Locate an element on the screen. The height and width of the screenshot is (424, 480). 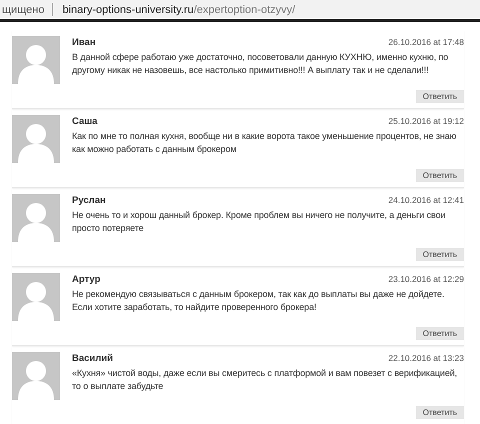
url-text: binary-options-university.ru/expertoption-otzyvy/ is located at coordinates (179, 10).